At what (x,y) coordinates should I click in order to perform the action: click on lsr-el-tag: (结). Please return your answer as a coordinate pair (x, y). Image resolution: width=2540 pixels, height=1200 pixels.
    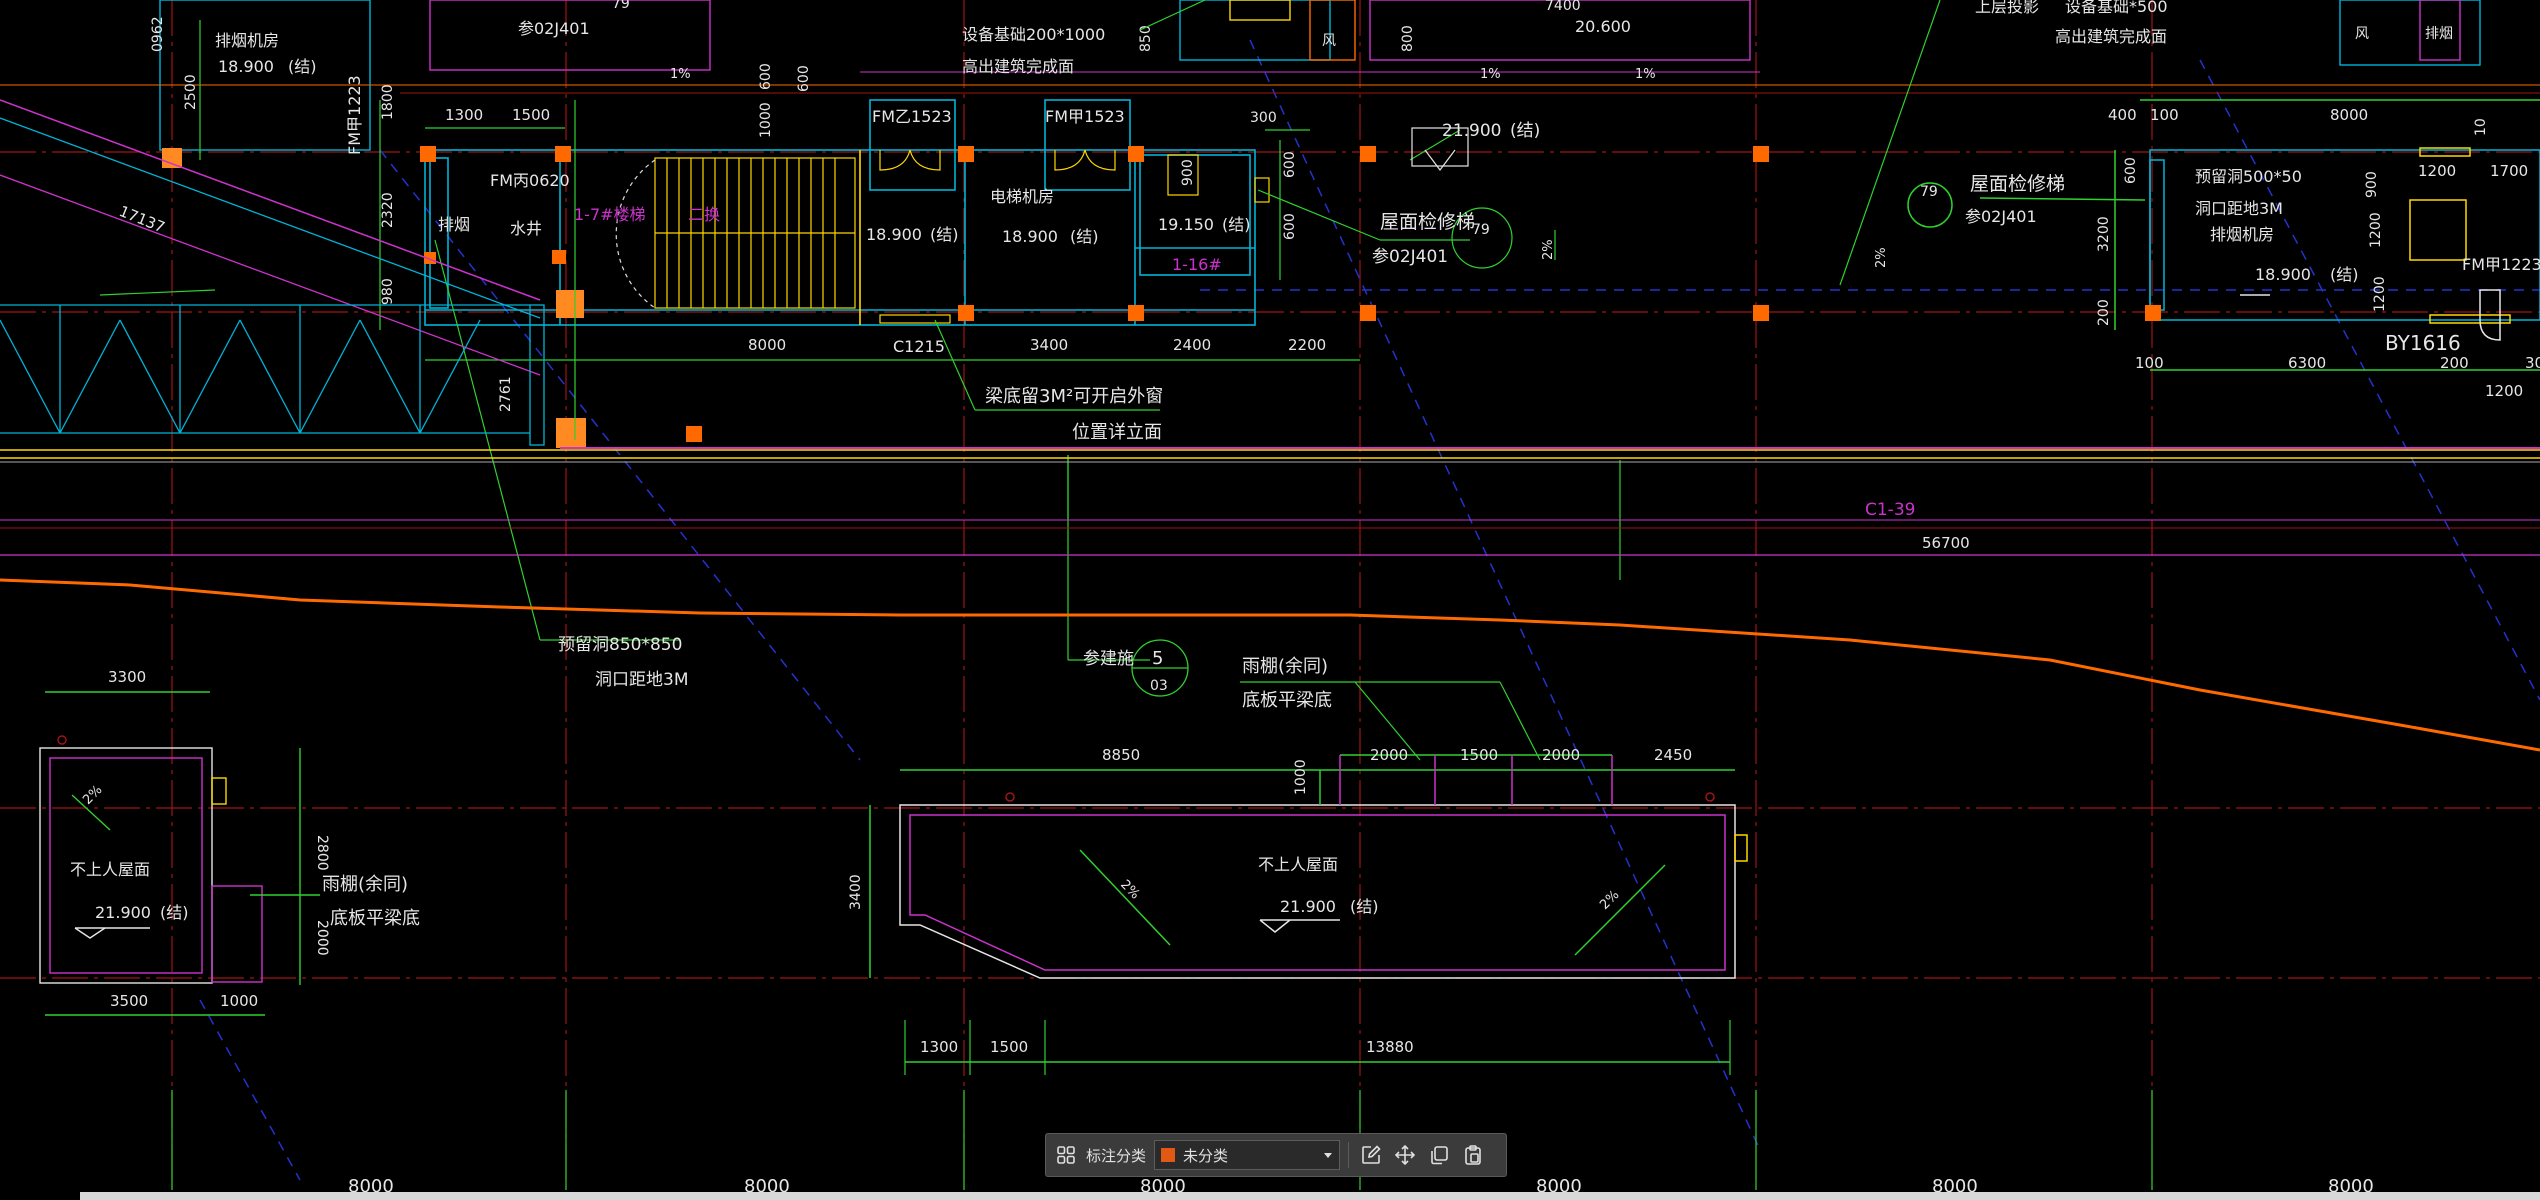
    Looking at the image, I should click on (174, 912).